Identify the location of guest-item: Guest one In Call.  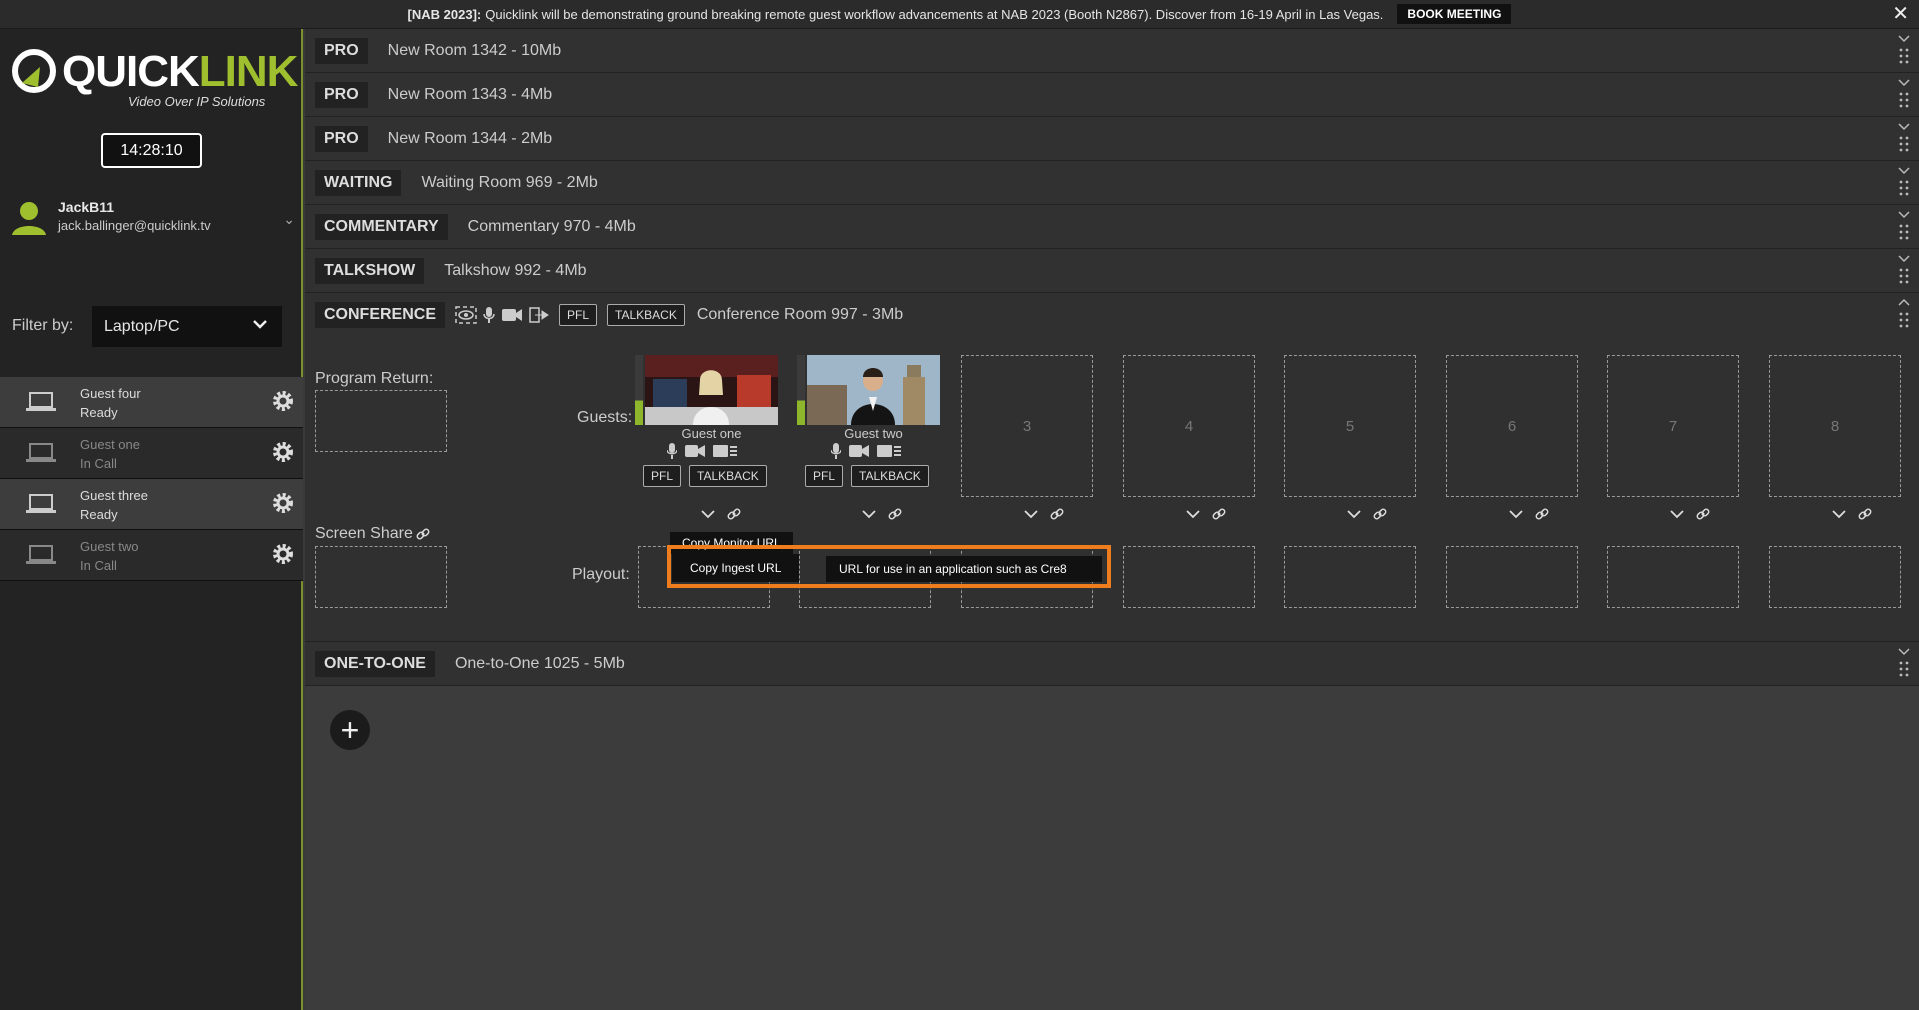
(151, 453).